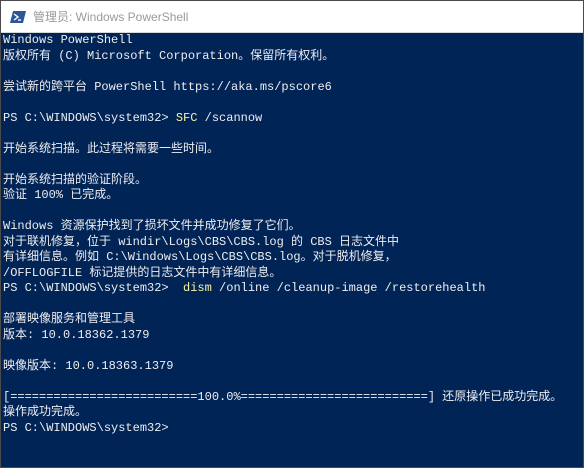 The image size is (584, 468). What do you see at coordinates (169, 55) in the screenshot?
I see `console-line: 版权所有 (C) Microsoft Corporation。保留所有权利。` at bounding box center [169, 55].